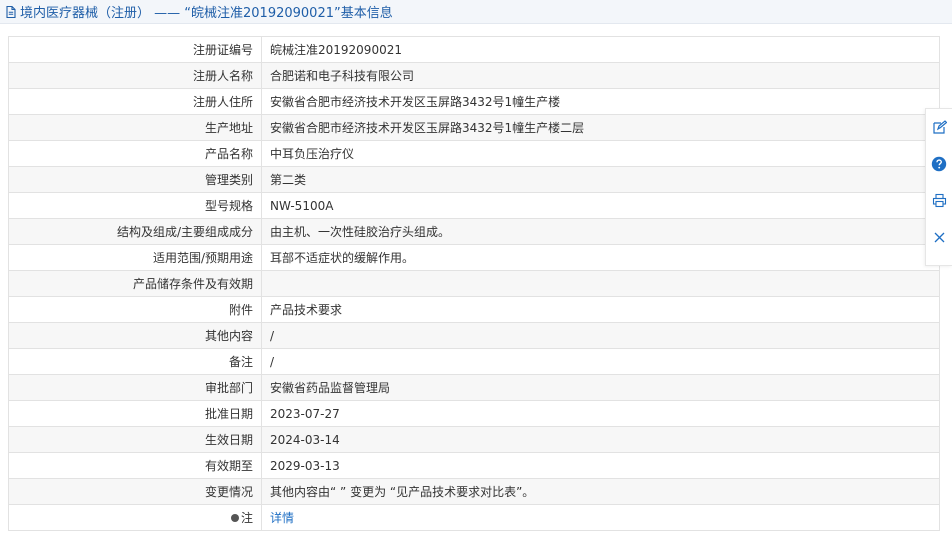  Describe the element at coordinates (600, 283) in the screenshot. I see `row-value` at that location.